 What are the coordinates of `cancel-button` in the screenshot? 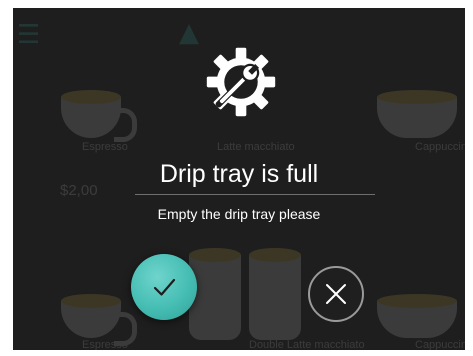 It's located at (336, 294).